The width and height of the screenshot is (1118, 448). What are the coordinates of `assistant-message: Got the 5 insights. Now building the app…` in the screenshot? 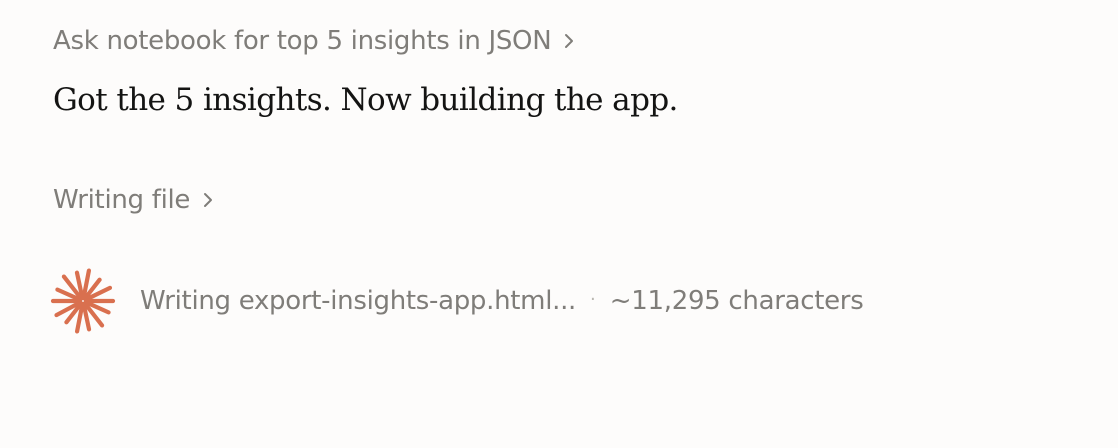 It's located at (365, 100).